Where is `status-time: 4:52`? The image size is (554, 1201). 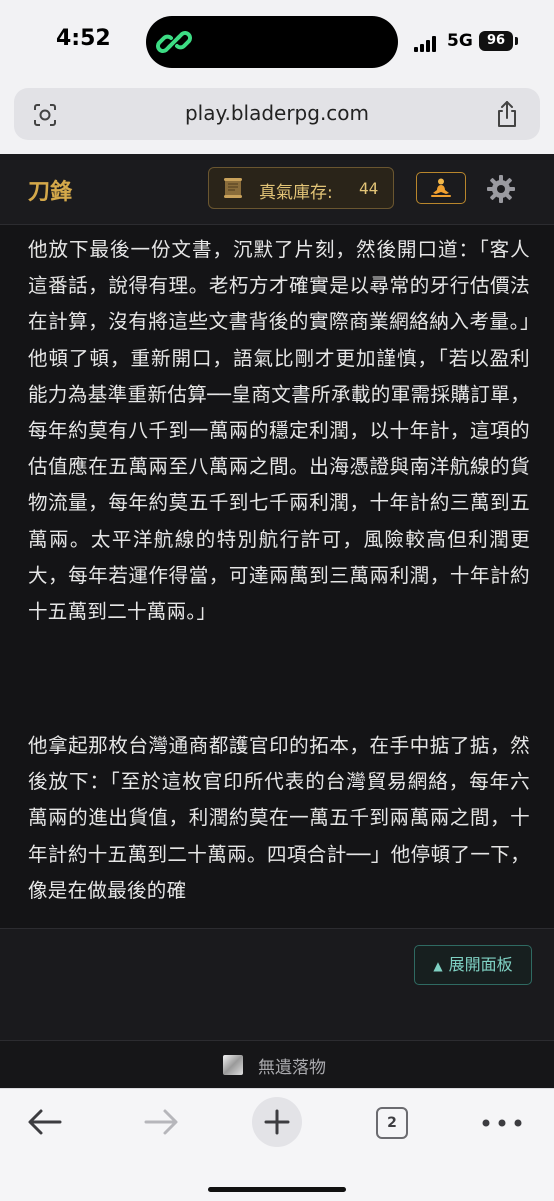
status-time: 4:52 is located at coordinates (83, 38).